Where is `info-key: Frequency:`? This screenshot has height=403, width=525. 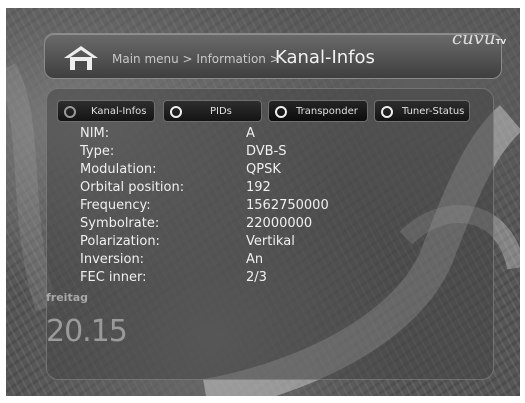 info-key: Frequency: is located at coordinates (115, 205).